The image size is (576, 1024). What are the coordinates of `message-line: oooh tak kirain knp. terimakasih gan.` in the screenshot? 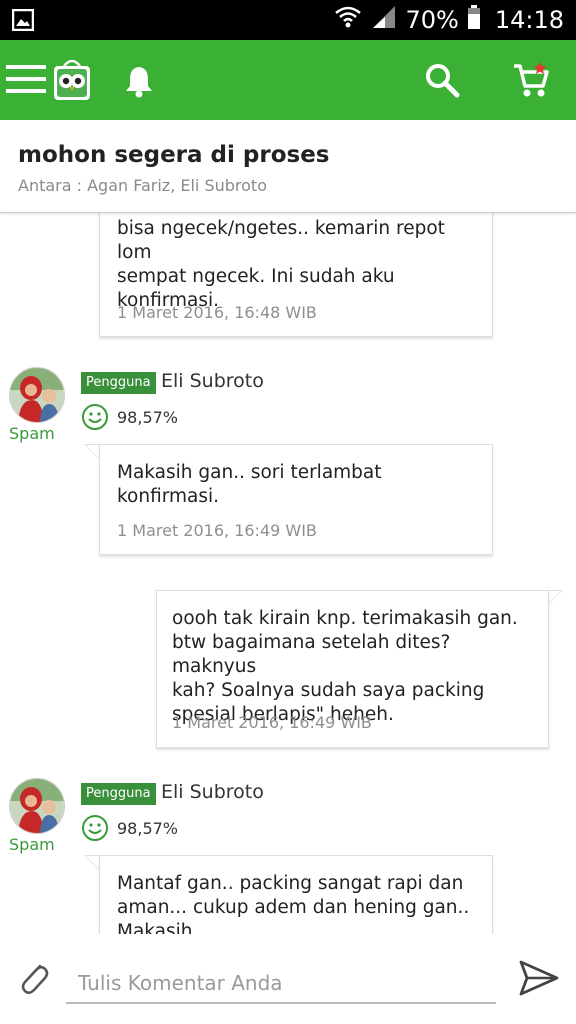 It's located at (345, 618).